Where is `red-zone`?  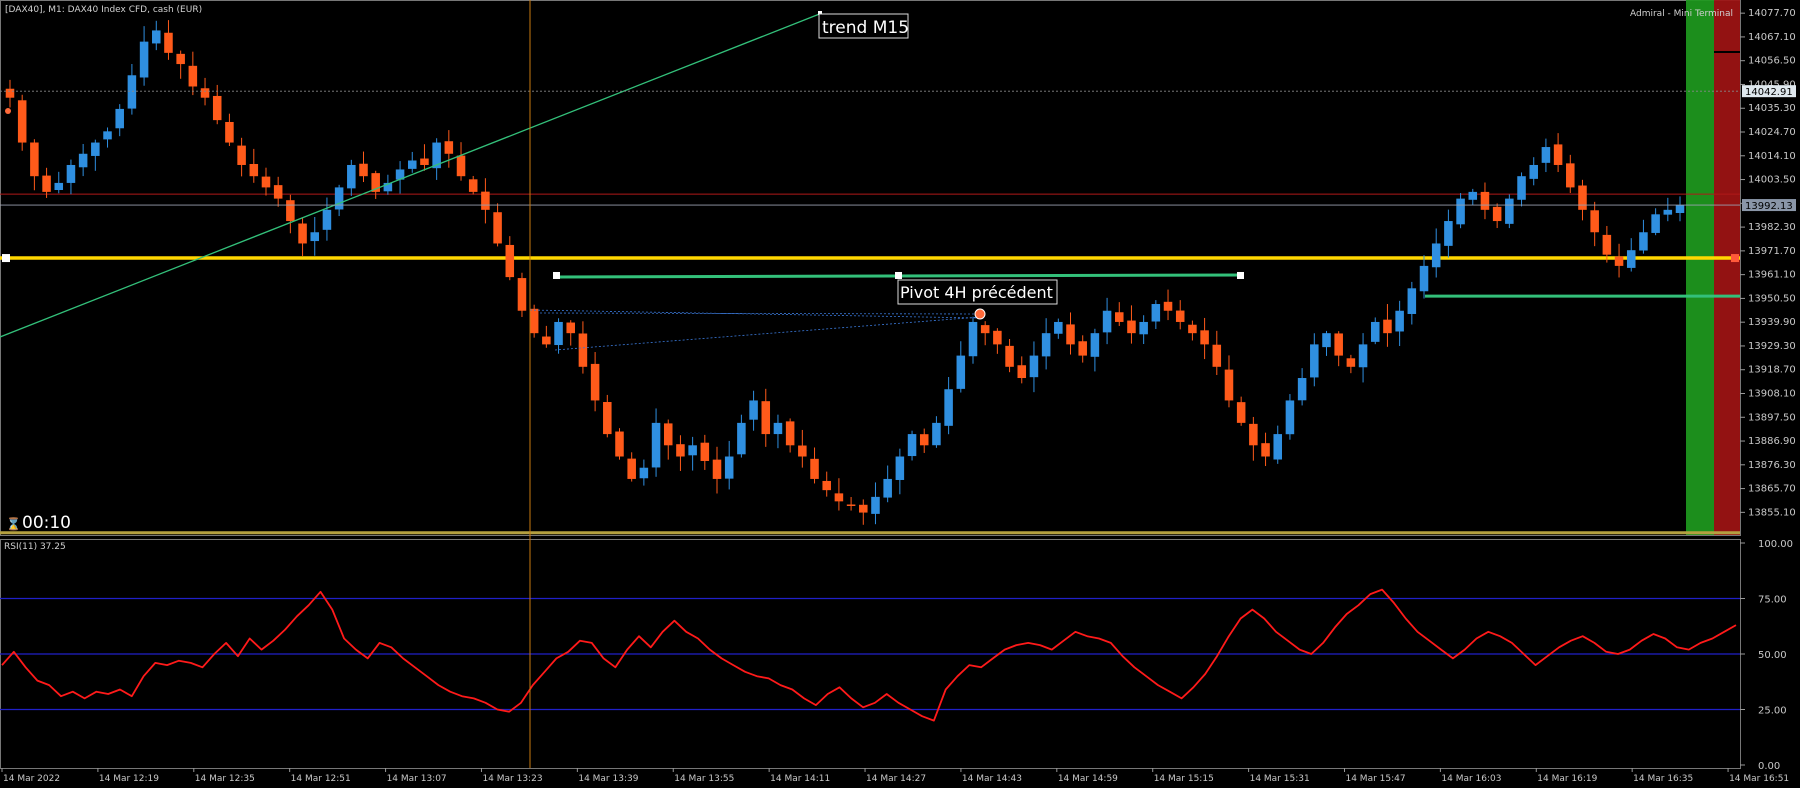
red-zone is located at coordinates (1727, 267).